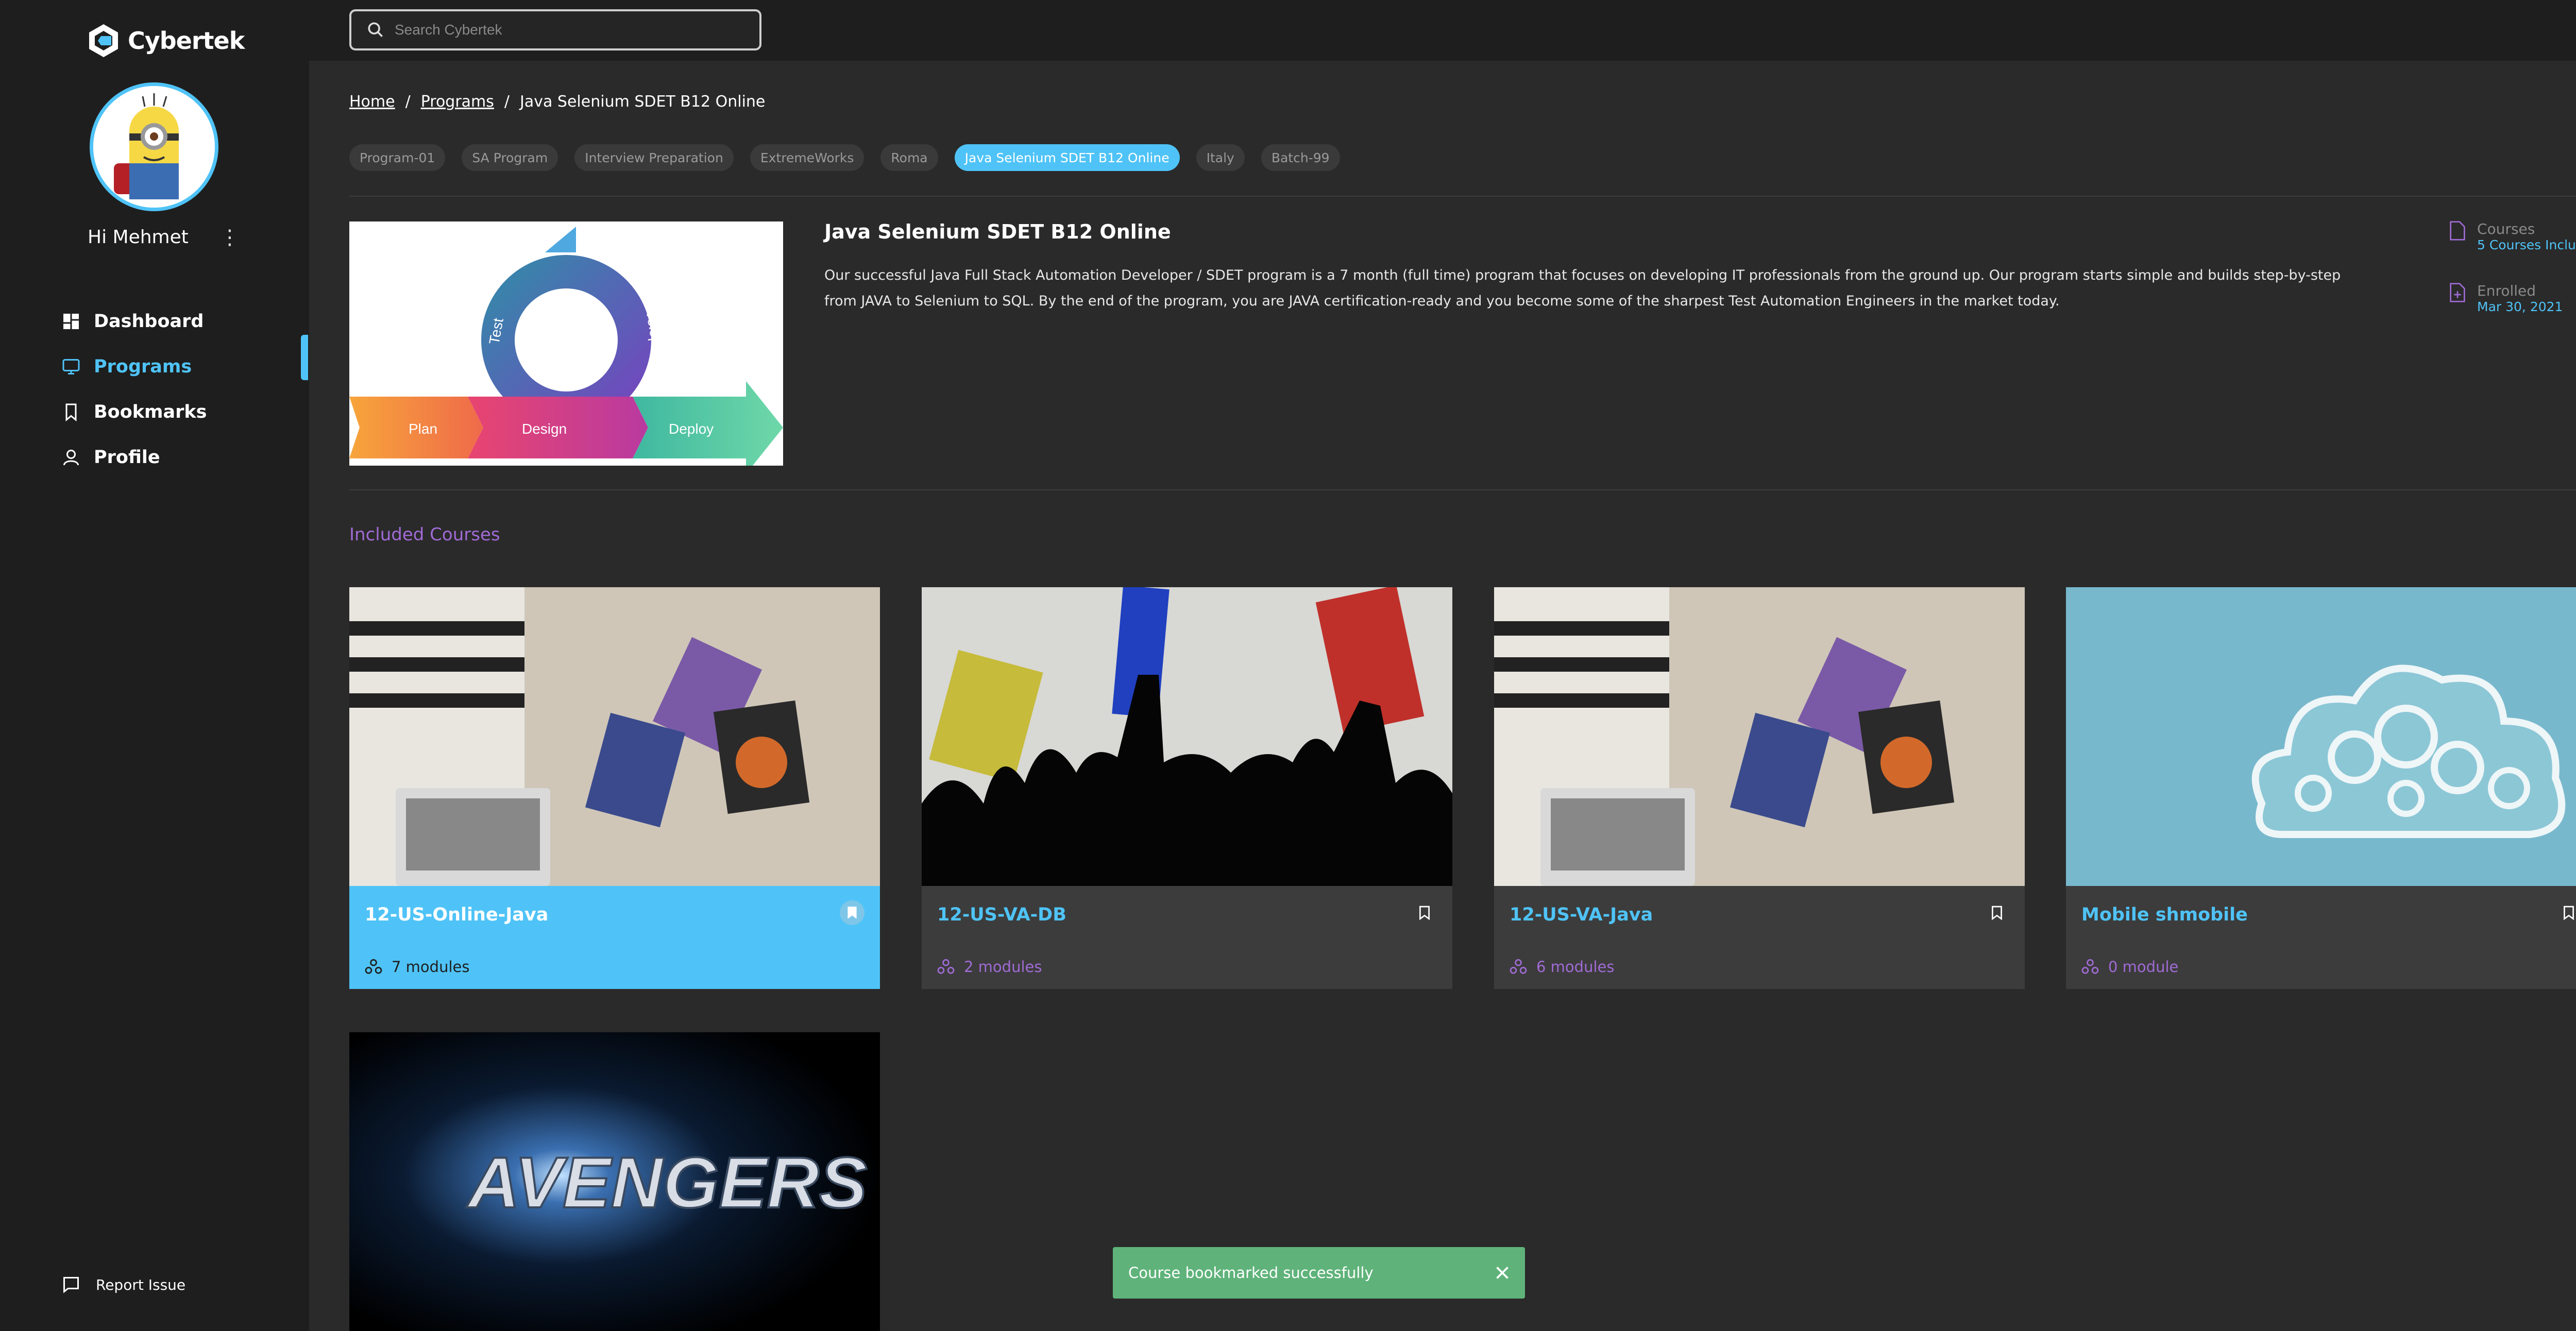 This screenshot has height=1331, width=2576. What do you see at coordinates (141, 1284) in the screenshot?
I see `report-issue-label: Report Issue` at bounding box center [141, 1284].